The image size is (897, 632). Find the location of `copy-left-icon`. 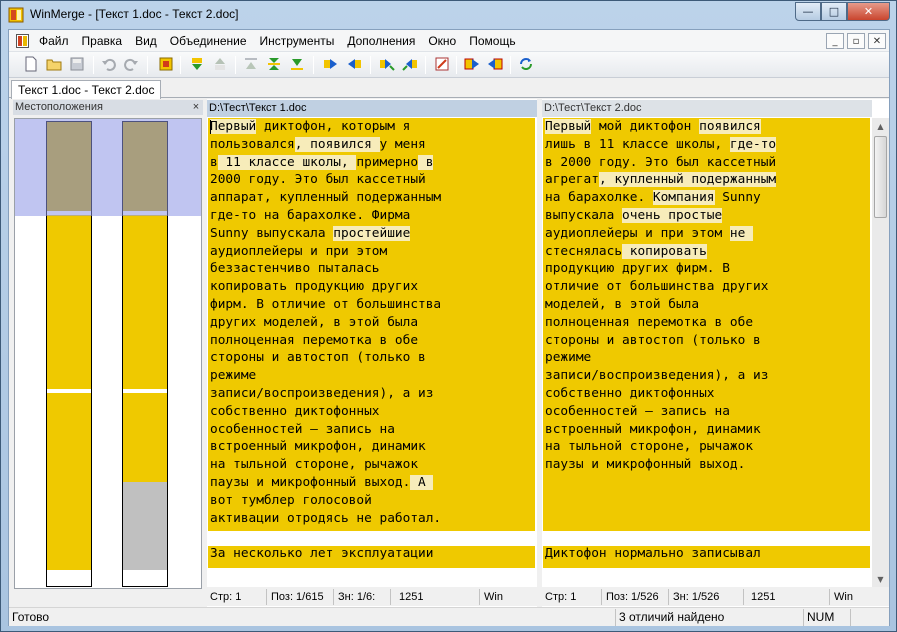

copy-left-icon is located at coordinates (354, 64).